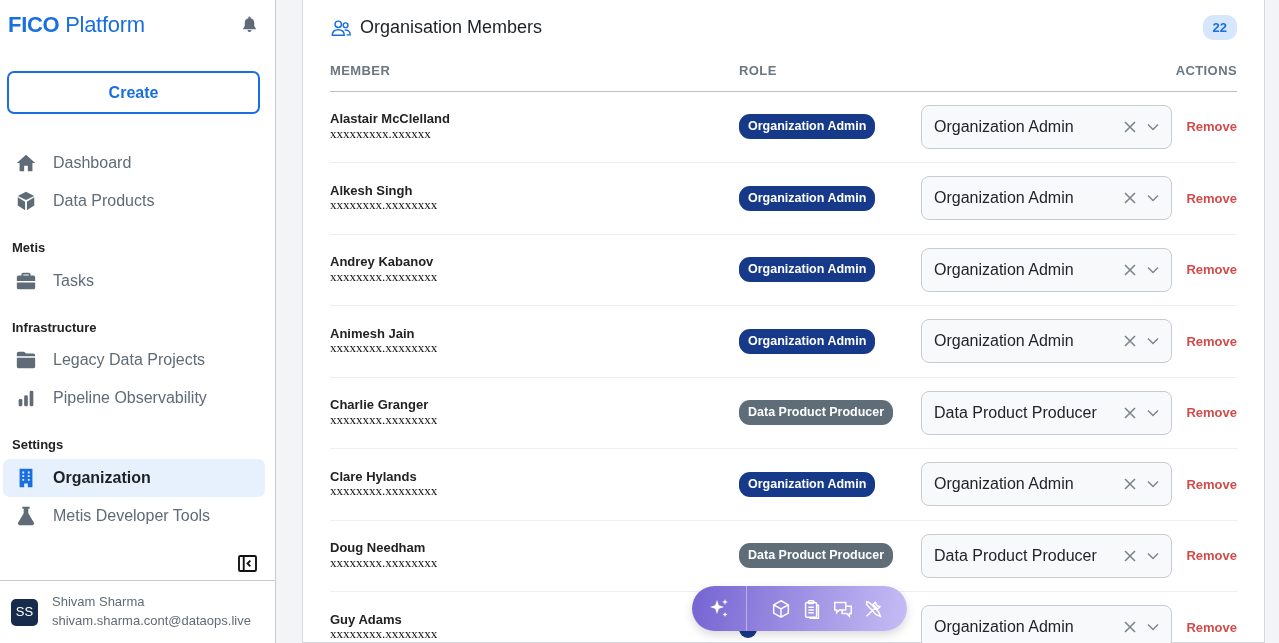 The height and width of the screenshot is (643, 1279). What do you see at coordinates (1206, 71) in the screenshot?
I see `column-header: ACTIONS` at bounding box center [1206, 71].